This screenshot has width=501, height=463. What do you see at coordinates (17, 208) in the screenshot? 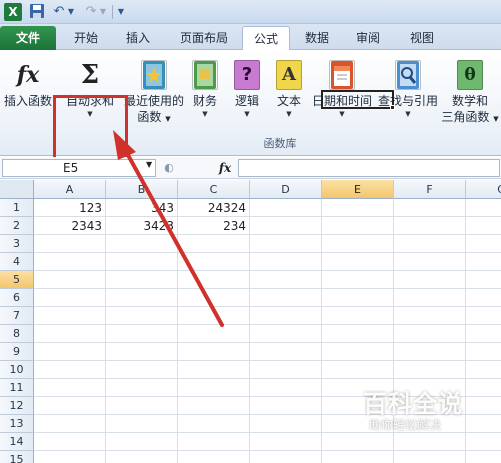
I see `row-header-1: 1` at bounding box center [17, 208].